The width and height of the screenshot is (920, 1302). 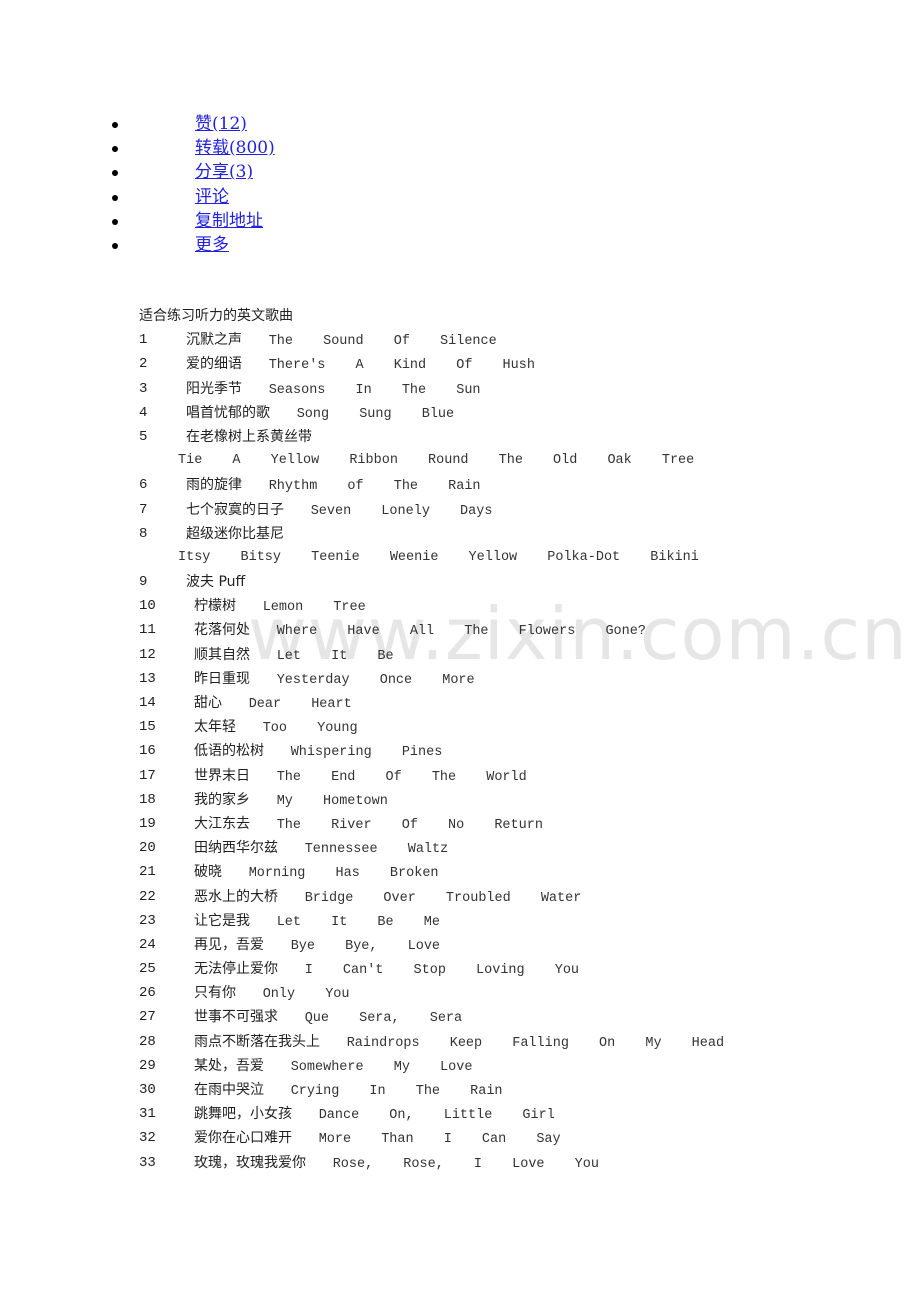 I want to click on song-row: 25 无法停止爱你 I Can't Stop Loving You, so click(x=359, y=969).